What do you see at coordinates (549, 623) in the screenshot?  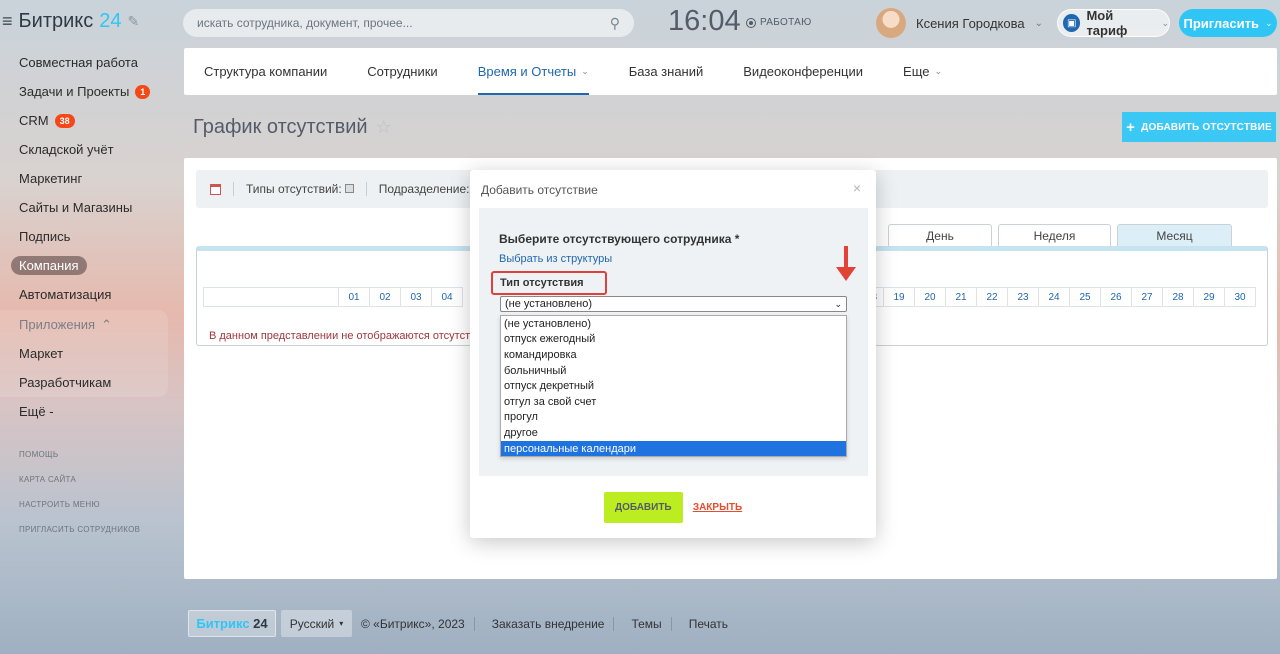 I see `footer-link-order: Заказать внедрение` at bounding box center [549, 623].